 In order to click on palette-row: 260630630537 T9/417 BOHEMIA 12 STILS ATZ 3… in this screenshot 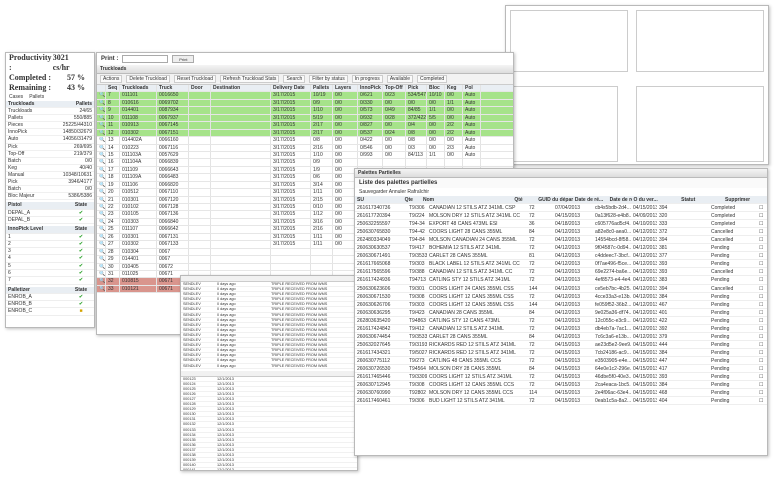, I will do `click(561, 248)`.